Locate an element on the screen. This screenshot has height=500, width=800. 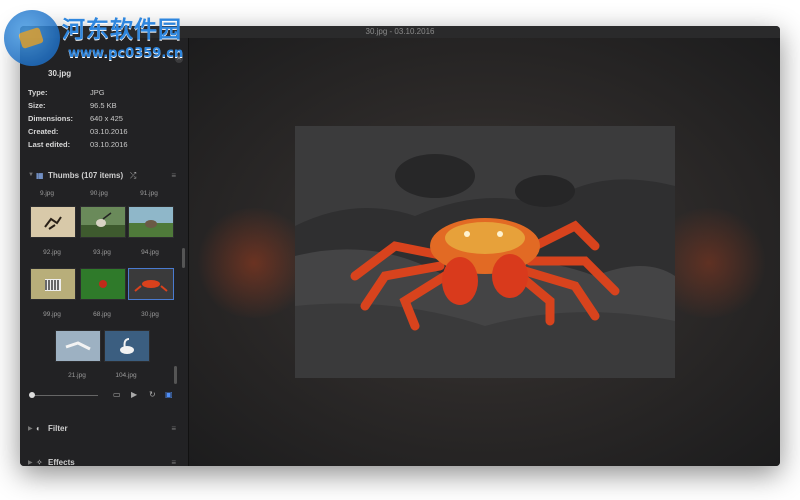
info-value-created: 03.10.2016 is located at coordinates (109, 131).